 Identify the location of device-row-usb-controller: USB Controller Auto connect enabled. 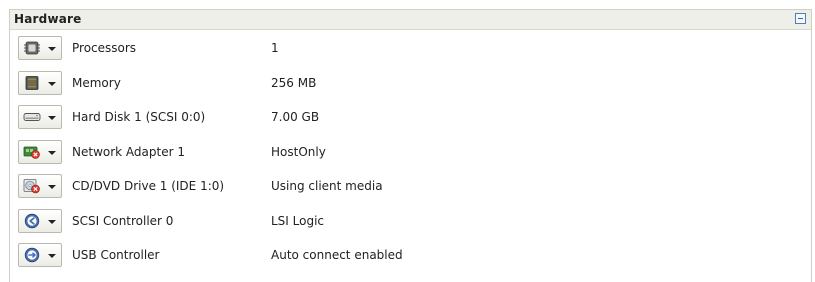
(410, 255).